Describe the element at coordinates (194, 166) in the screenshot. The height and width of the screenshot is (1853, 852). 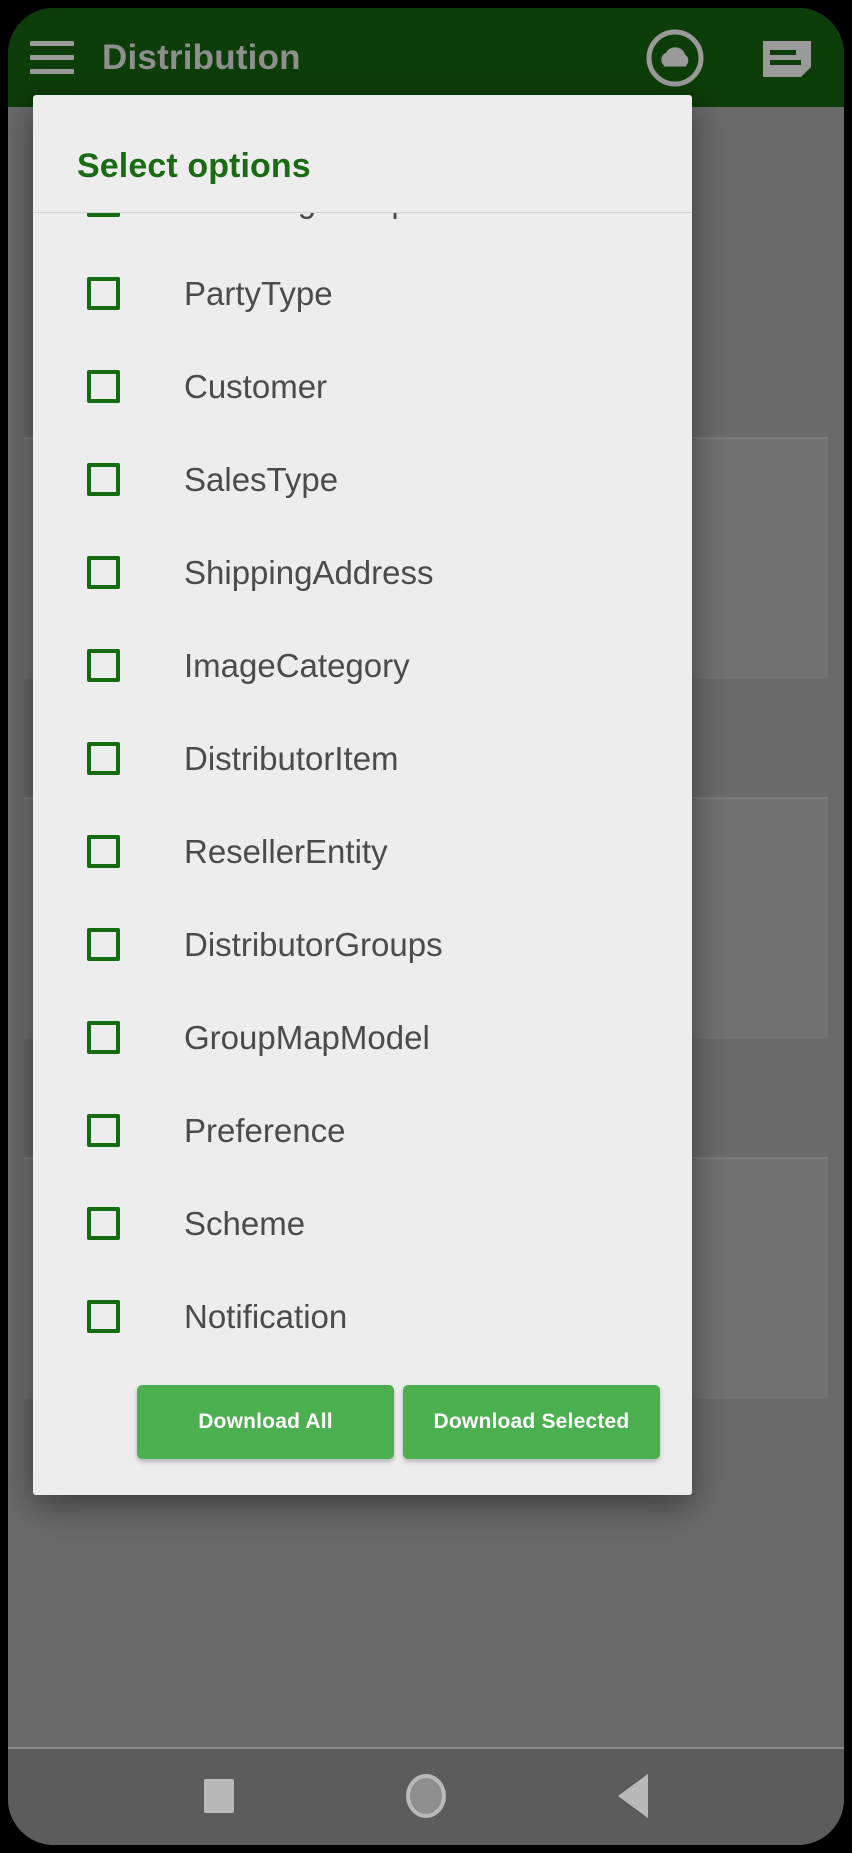
I see `dialog-title: Select options` at that location.